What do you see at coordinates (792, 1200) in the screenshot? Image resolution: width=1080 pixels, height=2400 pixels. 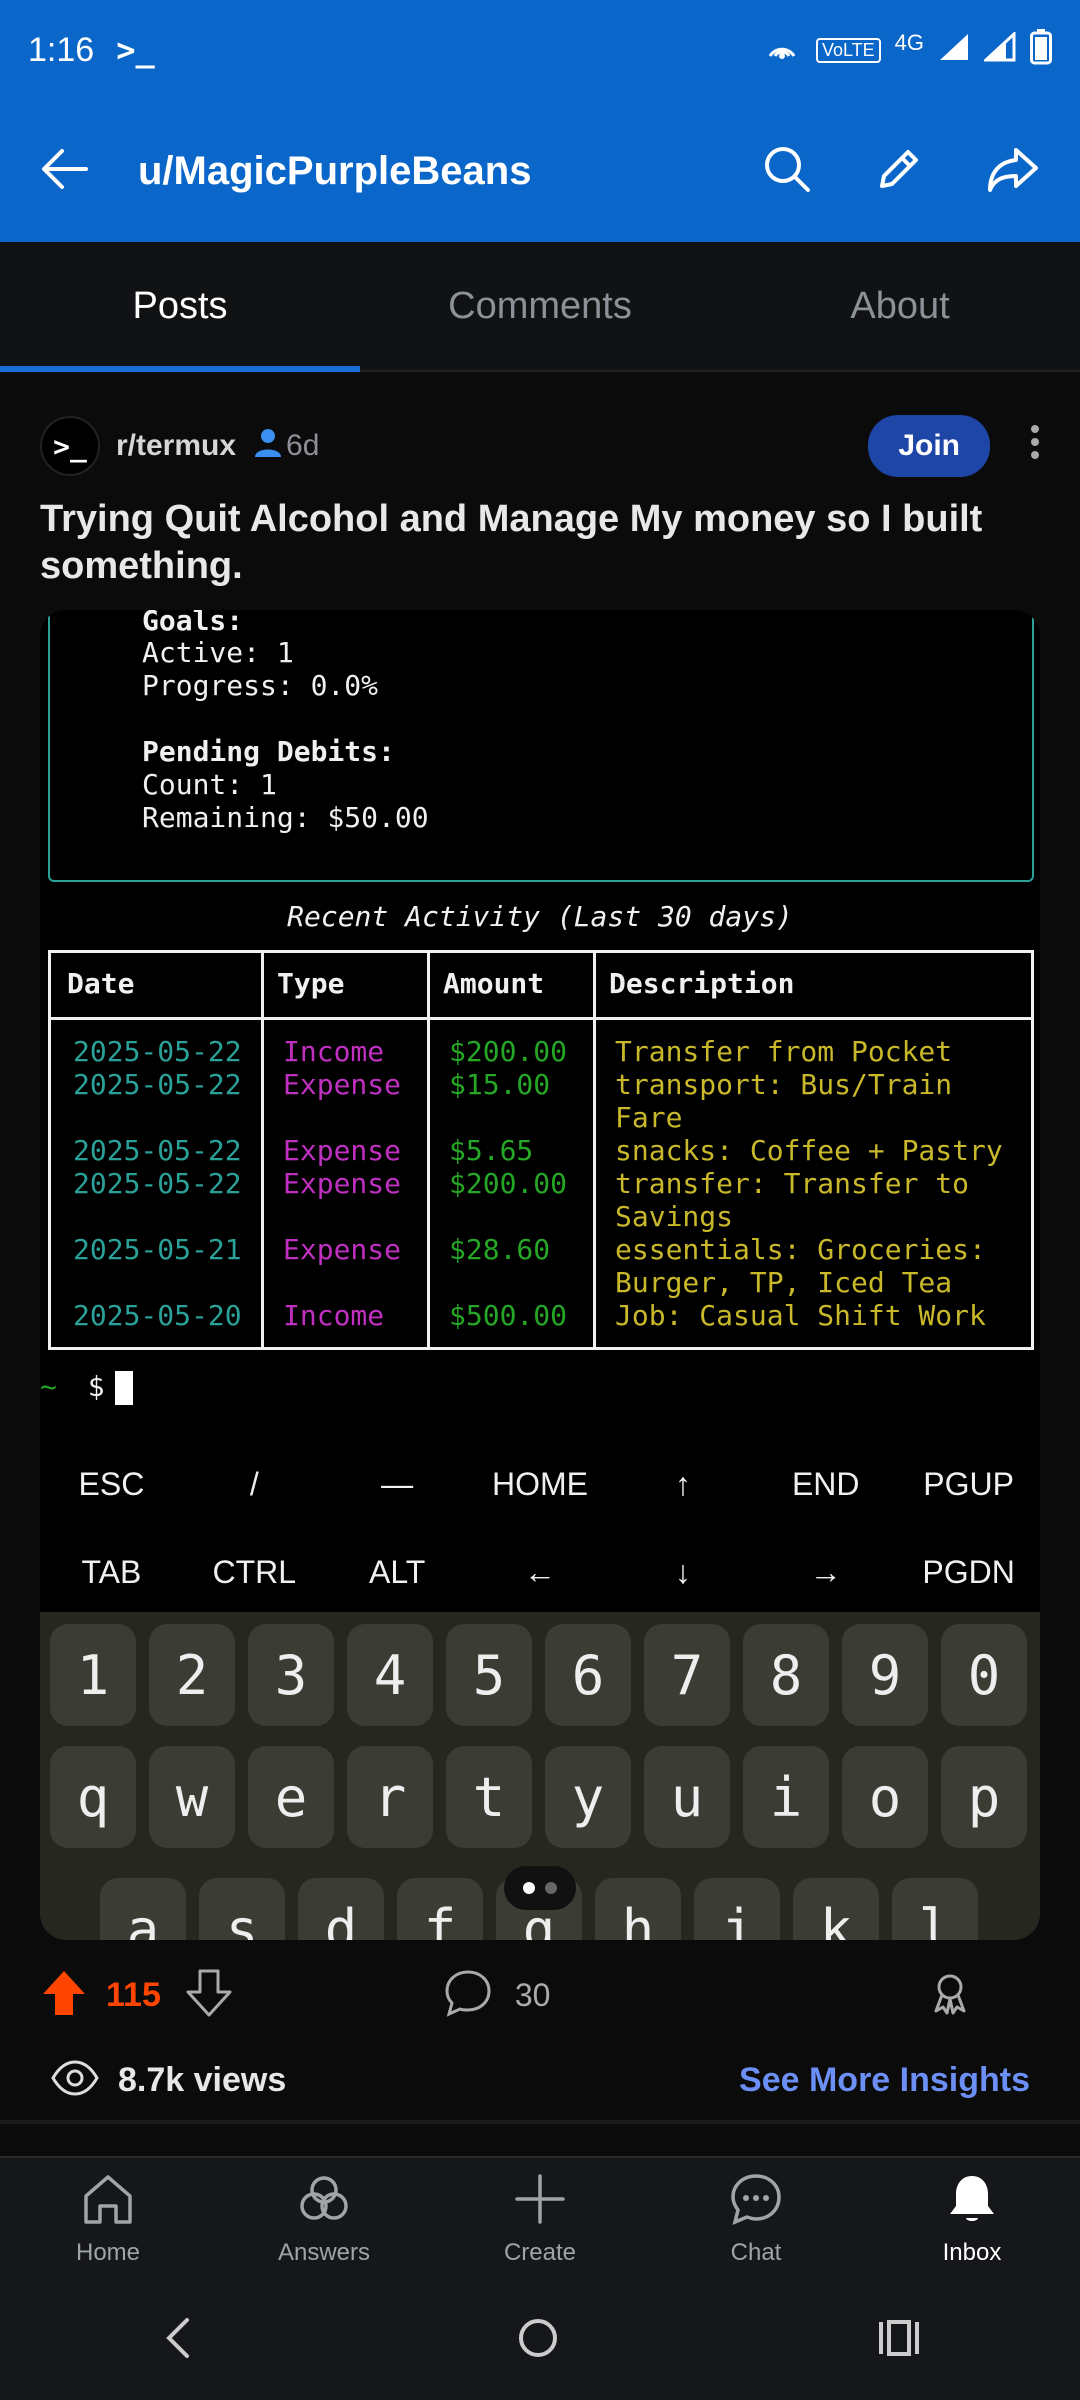 I see `row-description: transfer: Transfer to Savings` at bounding box center [792, 1200].